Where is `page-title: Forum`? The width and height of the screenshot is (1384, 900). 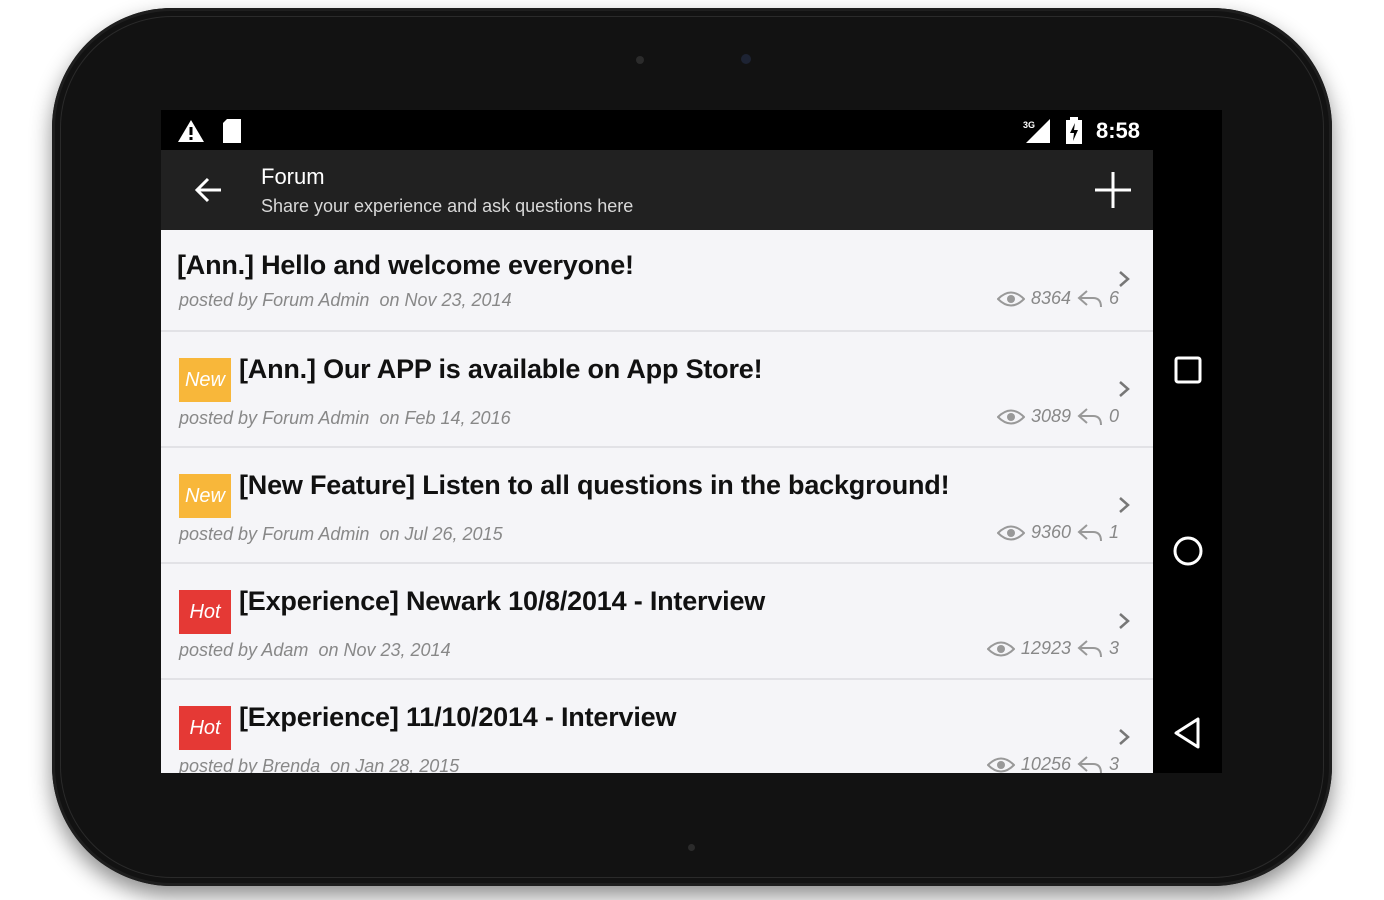 page-title: Forum is located at coordinates (293, 176).